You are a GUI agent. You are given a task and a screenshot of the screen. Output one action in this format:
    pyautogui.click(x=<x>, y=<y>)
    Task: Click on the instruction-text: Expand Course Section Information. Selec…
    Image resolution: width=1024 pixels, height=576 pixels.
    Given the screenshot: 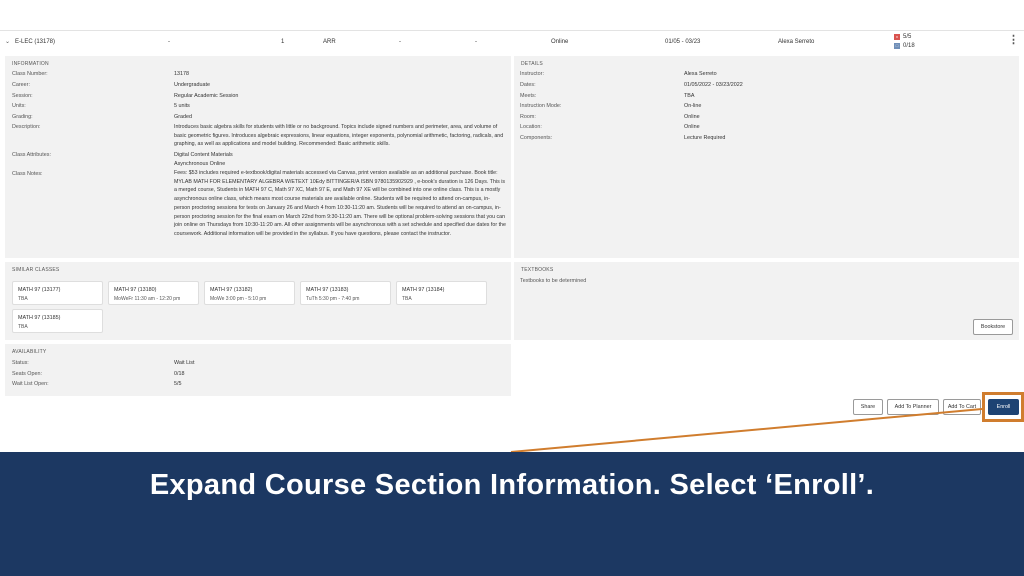 What is the action you would take?
    pyautogui.click(x=512, y=485)
    